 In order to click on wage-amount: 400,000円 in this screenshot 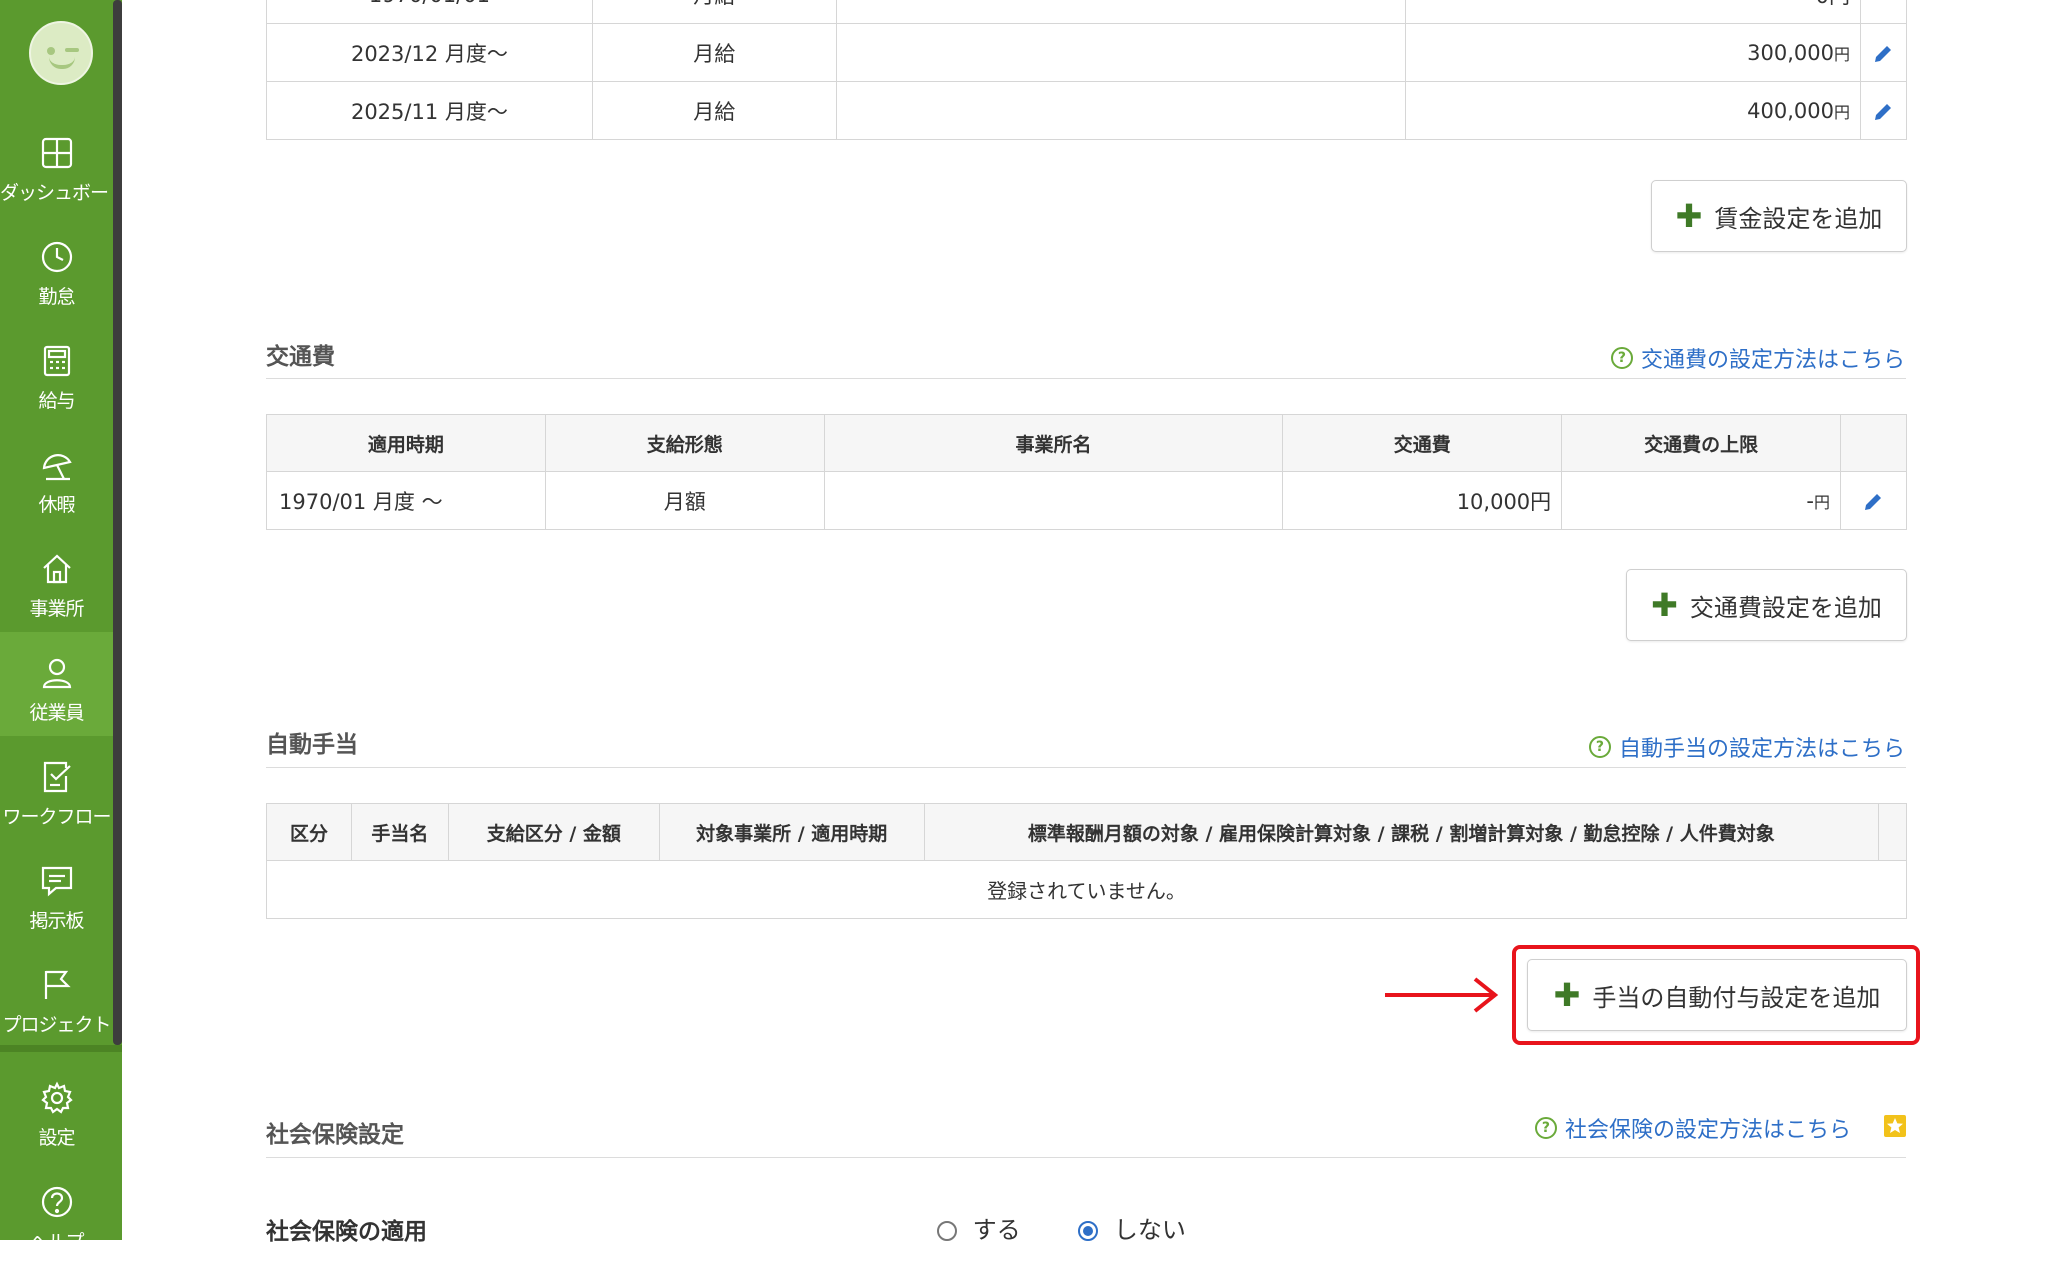, I will do `click(1633, 110)`.